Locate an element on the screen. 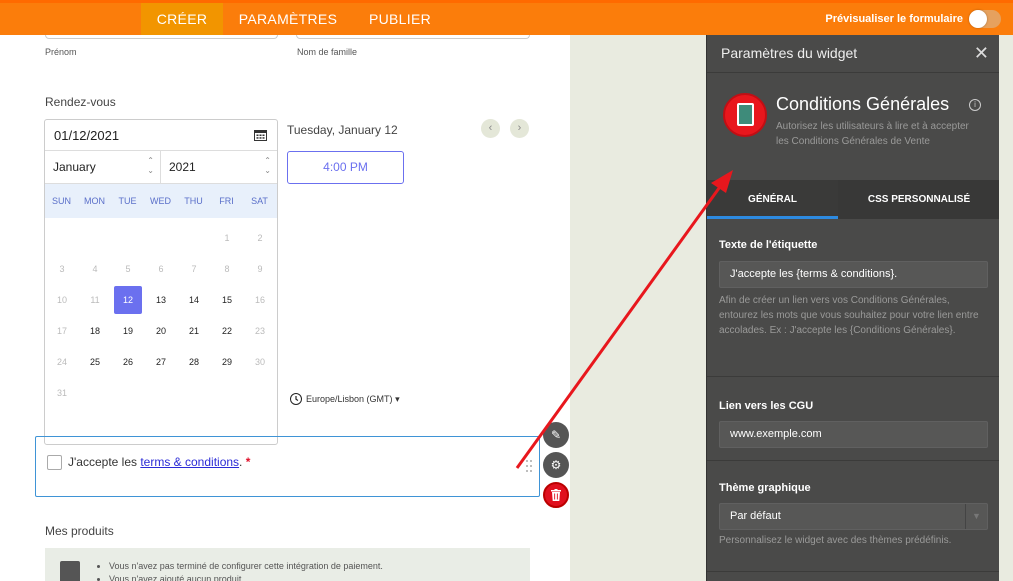 The width and height of the screenshot is (1013, 581). calendar-day: 4 is located at coordinates (95, 269).